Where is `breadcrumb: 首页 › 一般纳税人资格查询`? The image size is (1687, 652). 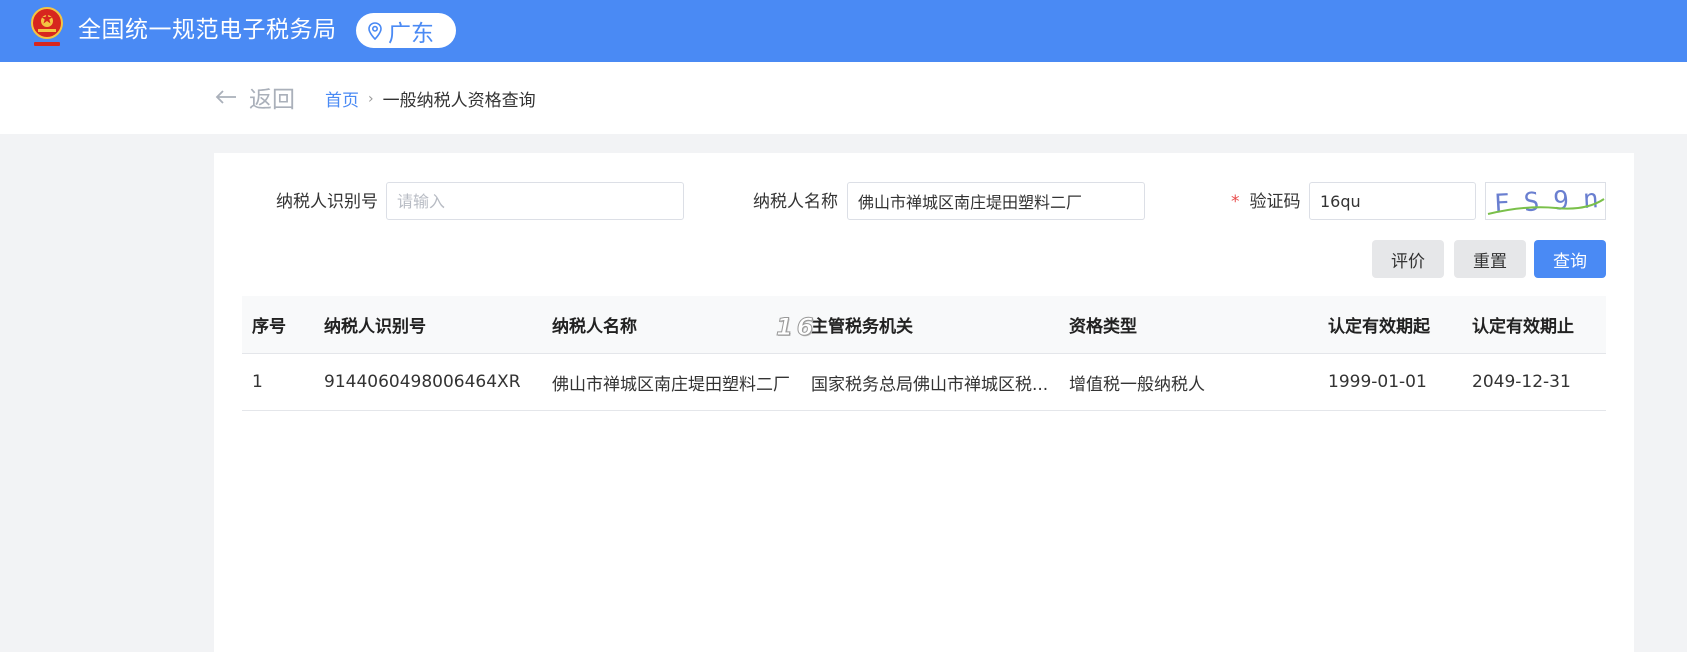 breadcrumb: 首页 › 一般纳税人资格查询 is located at coordinates (430, 99).